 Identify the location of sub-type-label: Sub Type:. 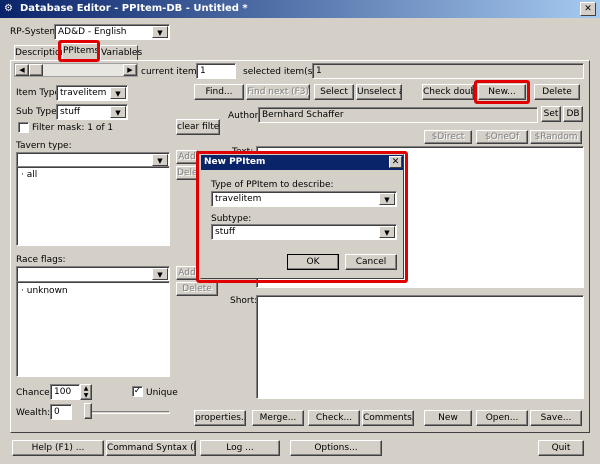
(38, 112).